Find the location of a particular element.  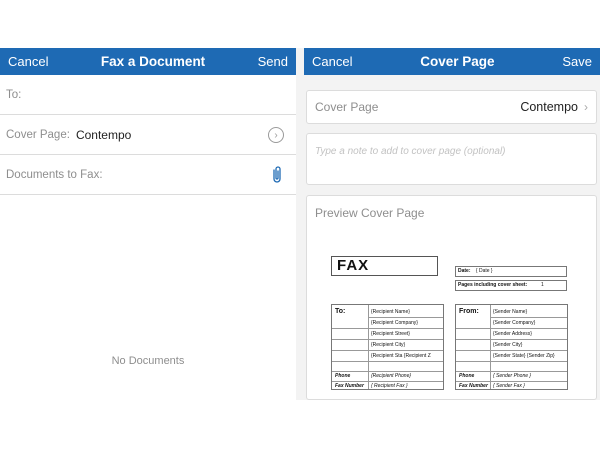

fax-navbar: Cancel Fax a Document Send is located at coordinates (148, 61).